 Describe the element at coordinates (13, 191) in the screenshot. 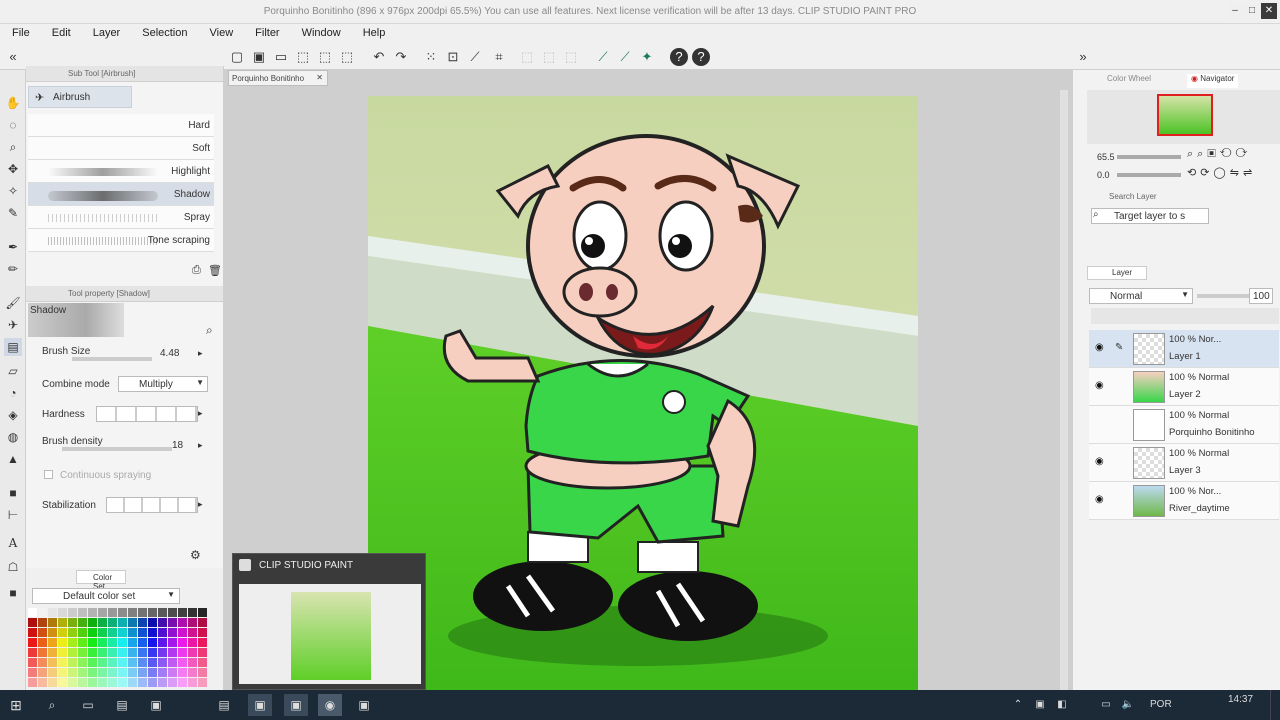

I see `wand-icon: ✧` at that location.